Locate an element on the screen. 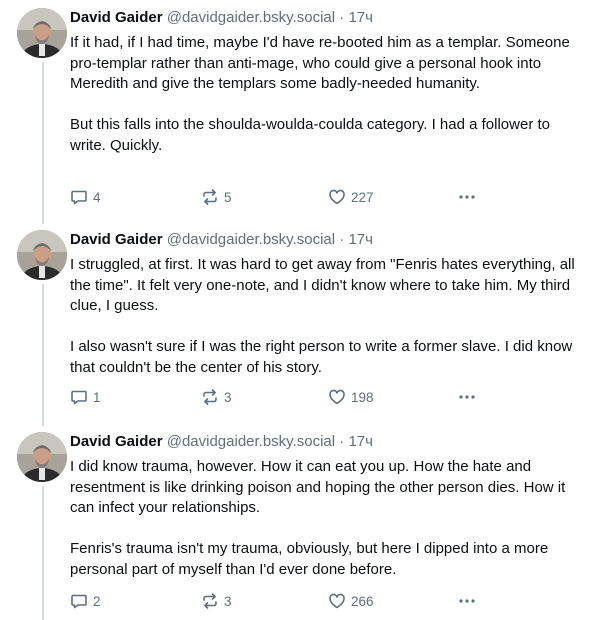 This screenshot has width=595, height=620. like-button: 198 is located at coordinates (351, 397).